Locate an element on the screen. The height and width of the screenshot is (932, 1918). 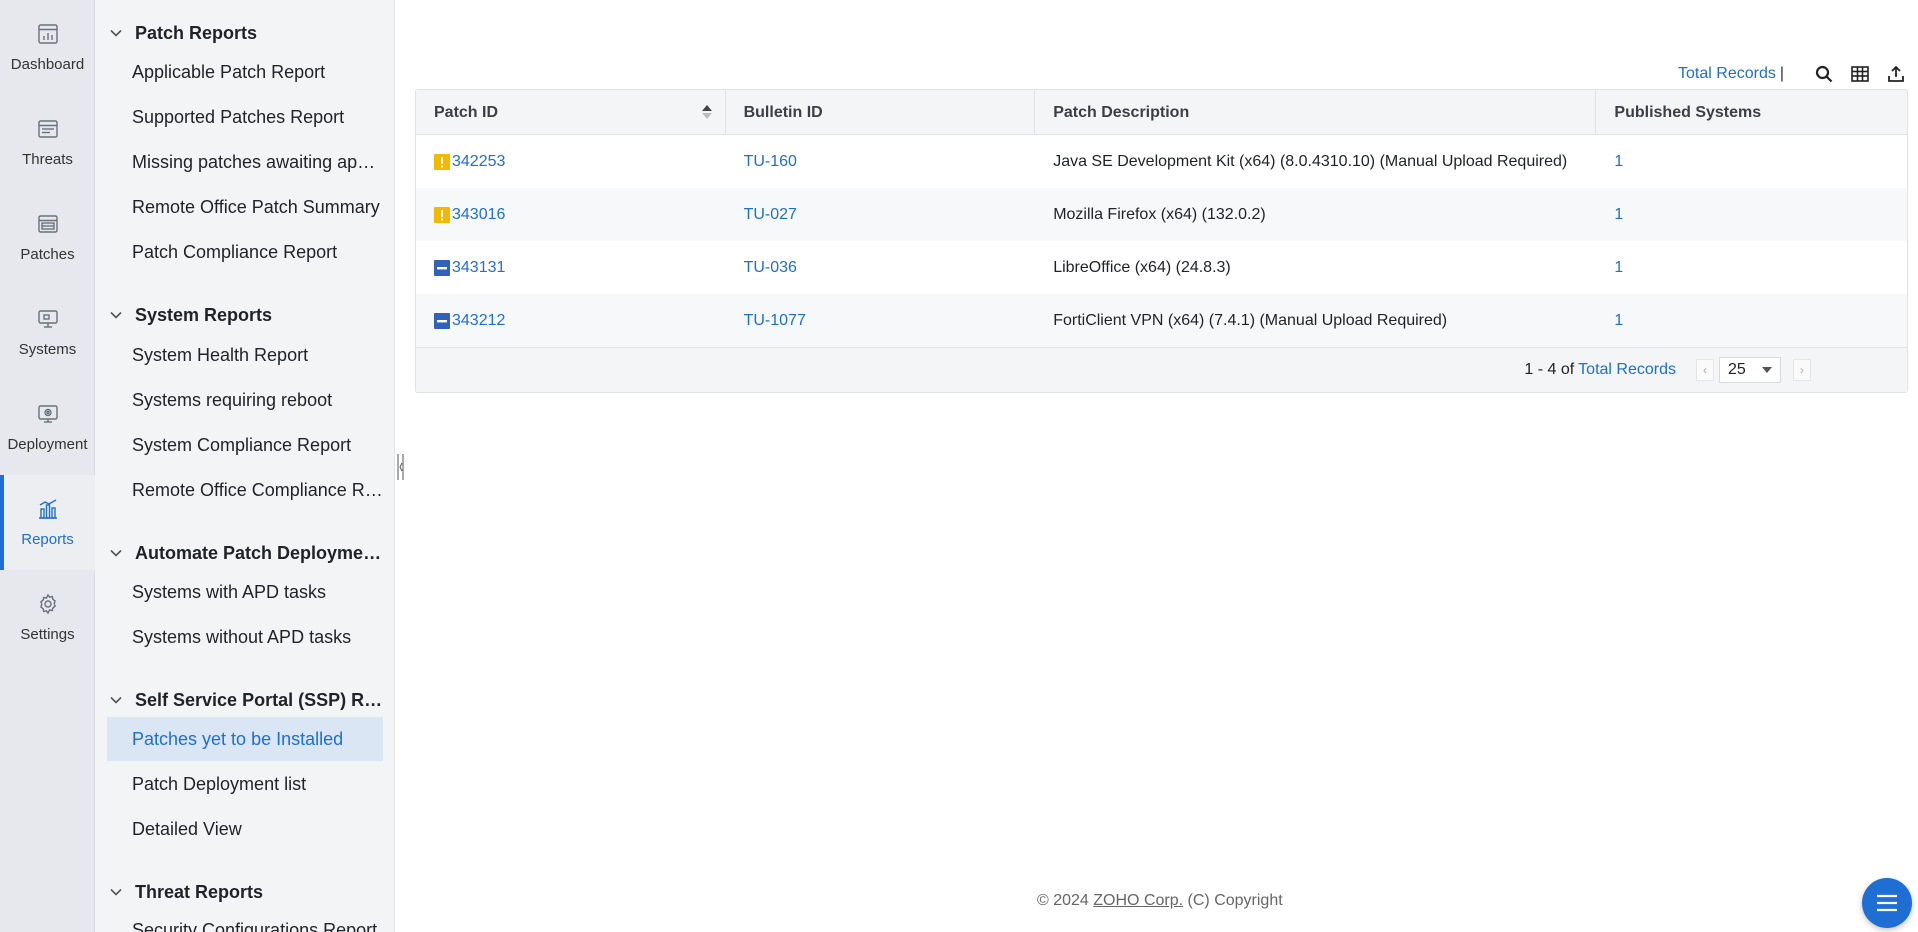
rail-label: Settings is located at coordinates (47, 634).